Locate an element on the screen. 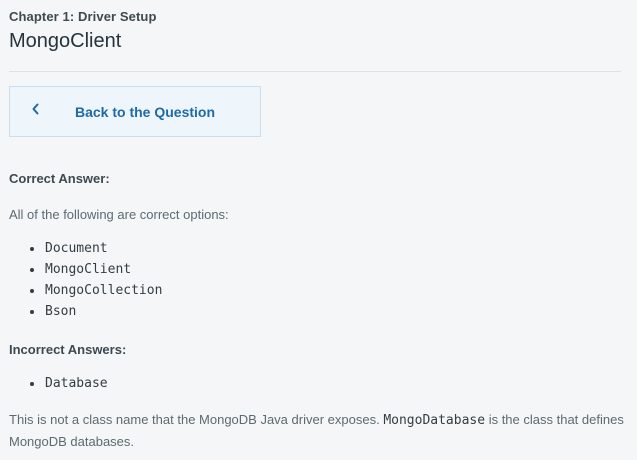 The width and height of the screenshot is (637, 460). explanation-code: MongoDatabase is located at coordinates (434, 420).